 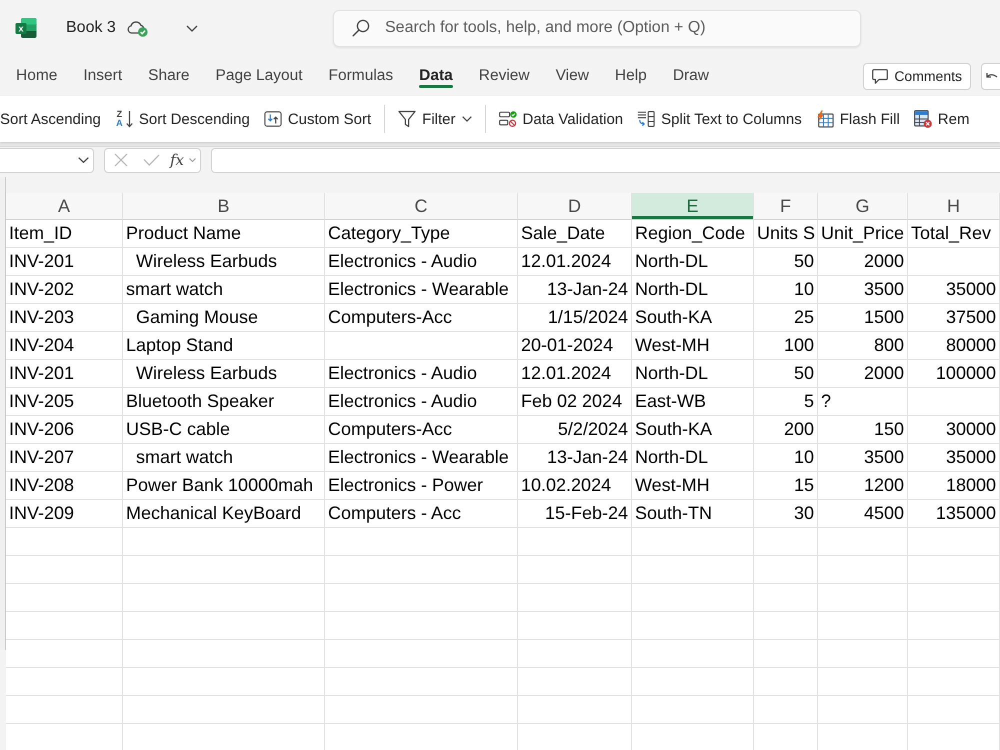 What do you see at coordinates (954, 206) in the screenshot?
I see `column-header: H` at bounding box center [954, 206].